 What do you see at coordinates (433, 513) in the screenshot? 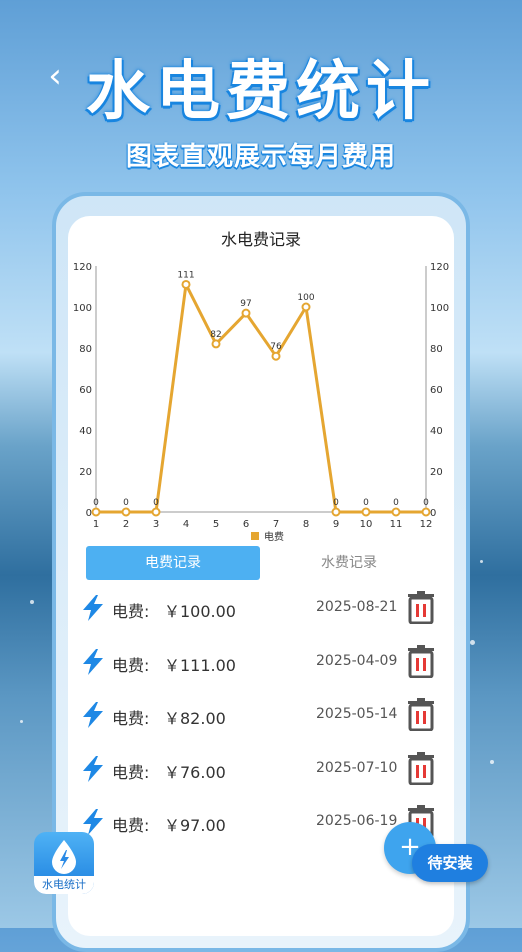
I see `y-tick-label-right: 0` at bounding box center [433, 513].